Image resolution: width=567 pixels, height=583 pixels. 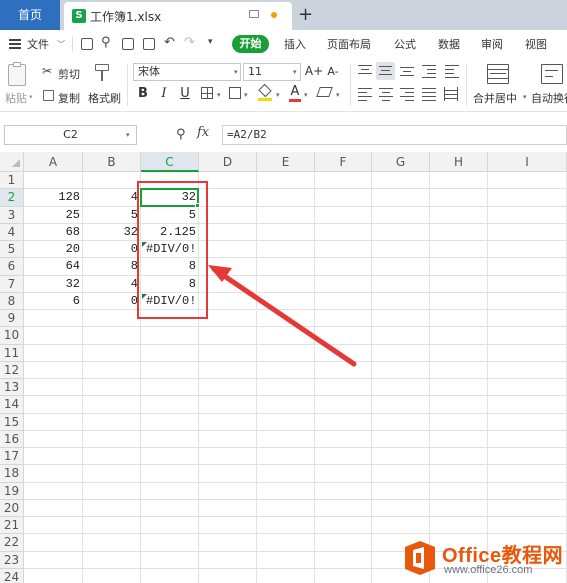 What do you see at coordinates (495, 98) in the screenshot?
I see `merge-center-button: 合并居中` at bounding box center [495, 98].